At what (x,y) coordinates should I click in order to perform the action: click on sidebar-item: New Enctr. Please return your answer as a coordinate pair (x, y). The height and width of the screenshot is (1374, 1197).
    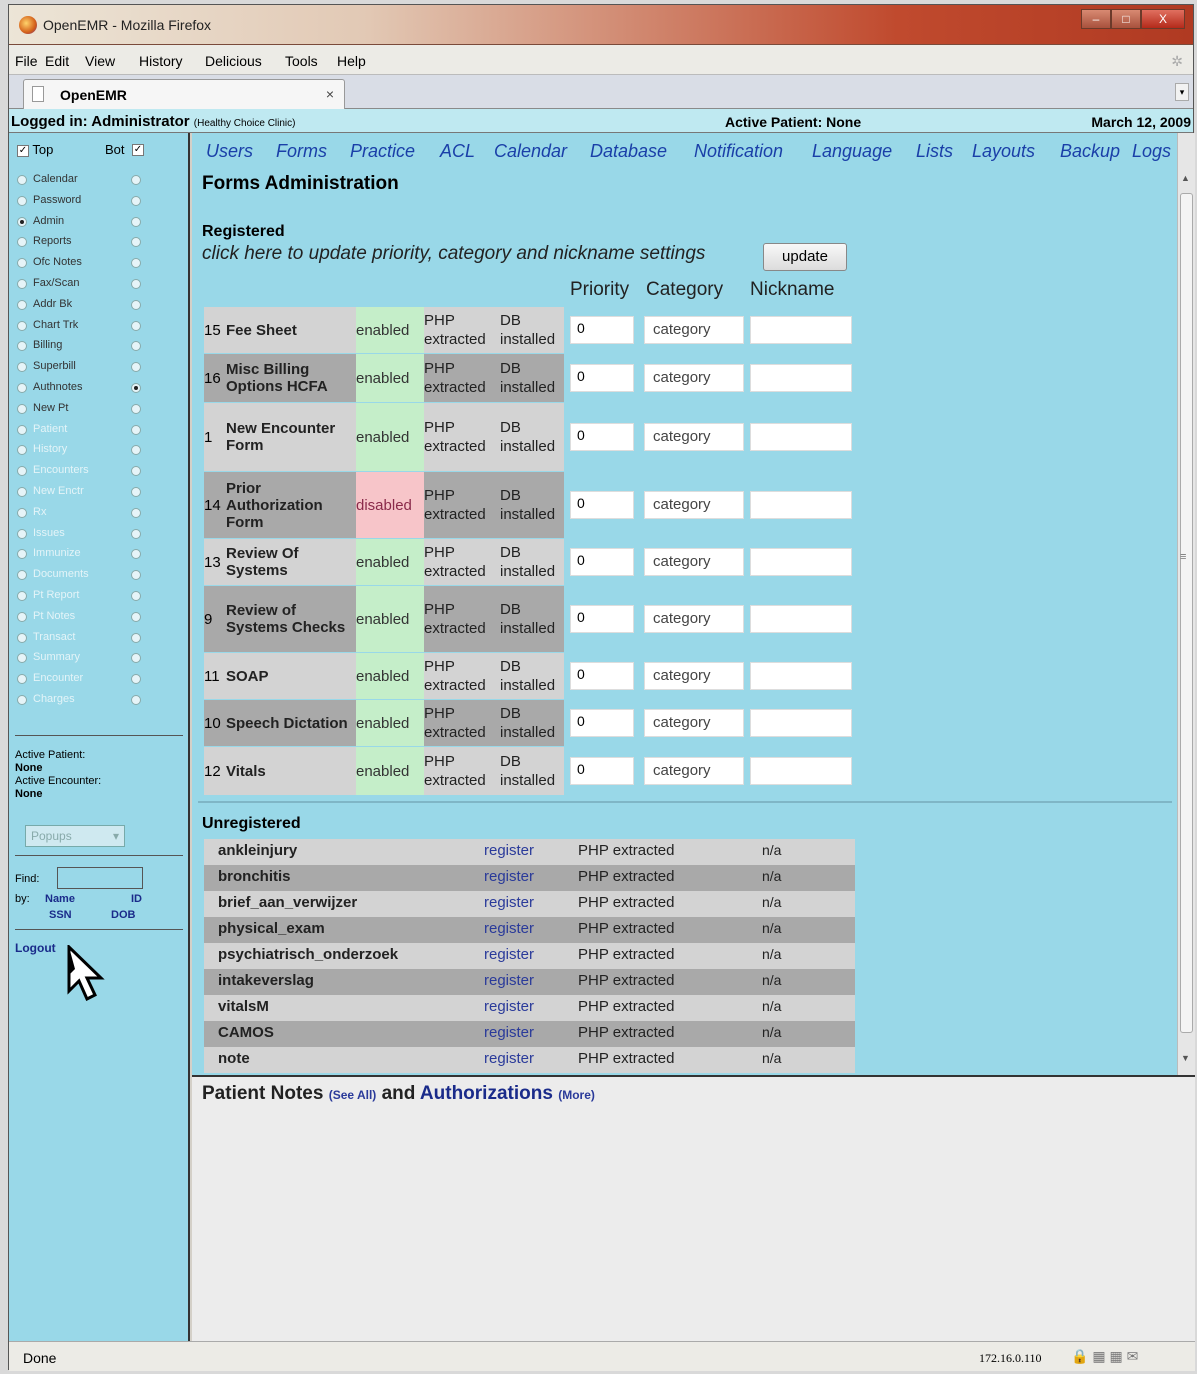
    Looking at the image, I should click on (82, 493).